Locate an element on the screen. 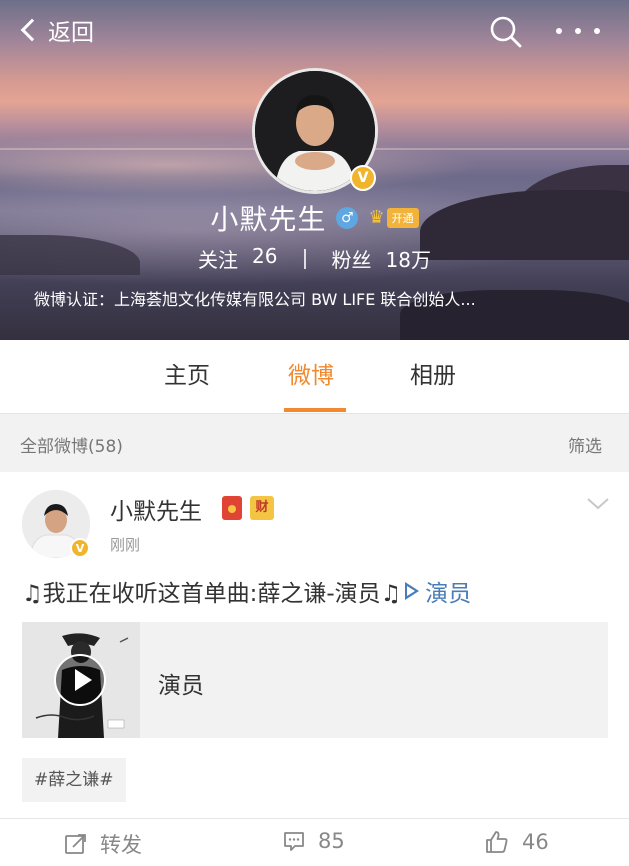  play-button is located at coordinates (80, 680).